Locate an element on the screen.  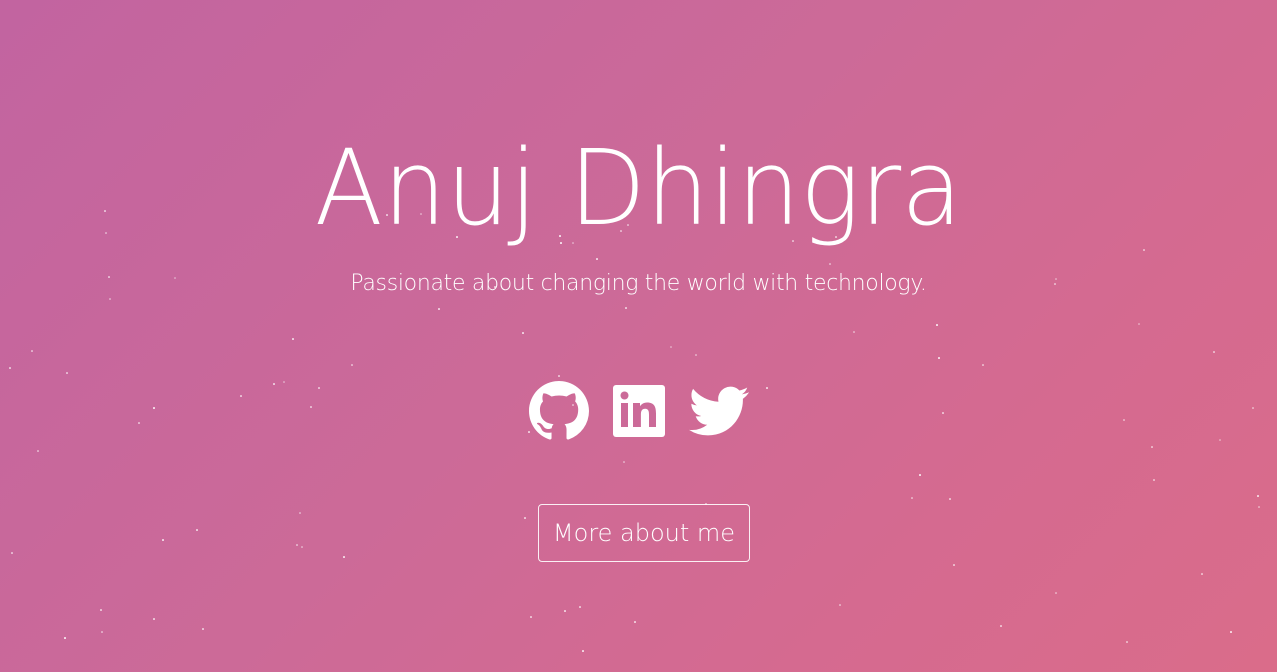
twitter-icon is located at coordinates (718, 411).